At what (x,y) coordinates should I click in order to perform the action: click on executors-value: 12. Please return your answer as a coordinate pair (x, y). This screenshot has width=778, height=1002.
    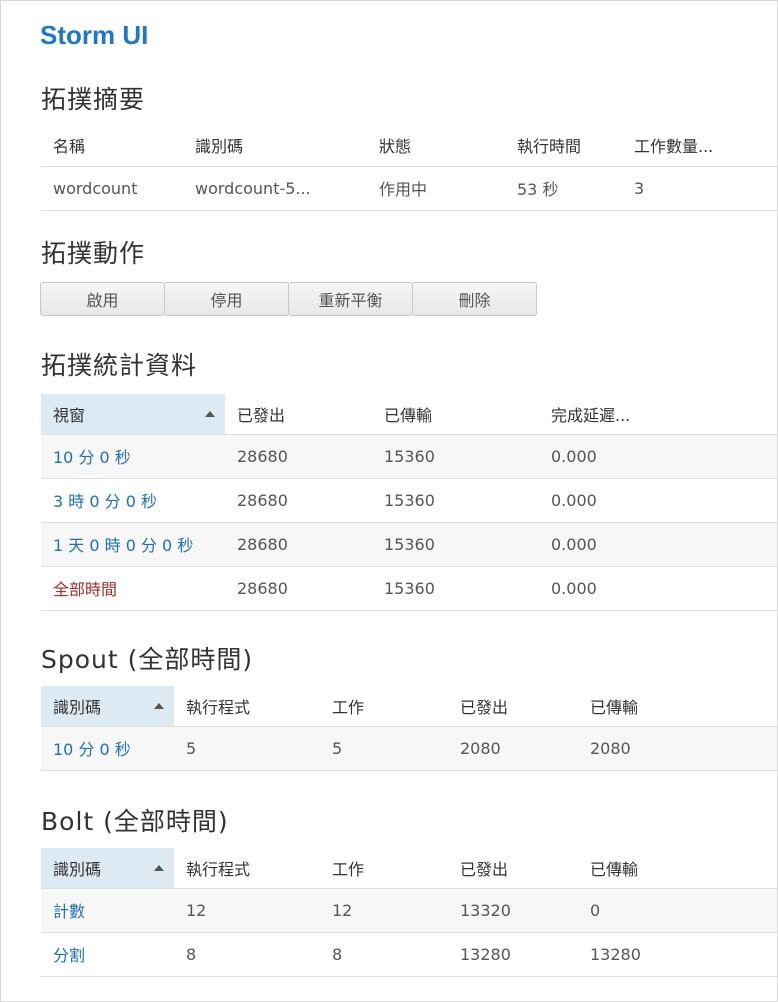
    Looking at the image, I should click on (247, 909).